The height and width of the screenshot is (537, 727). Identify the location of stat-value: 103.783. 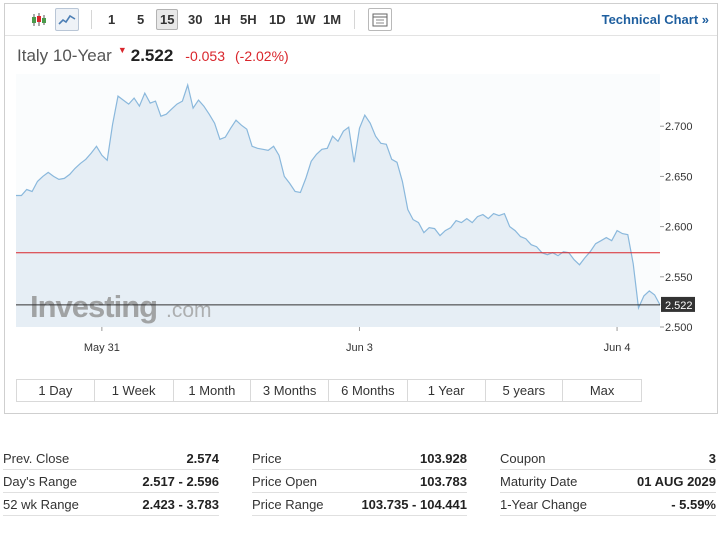
(443, 481).